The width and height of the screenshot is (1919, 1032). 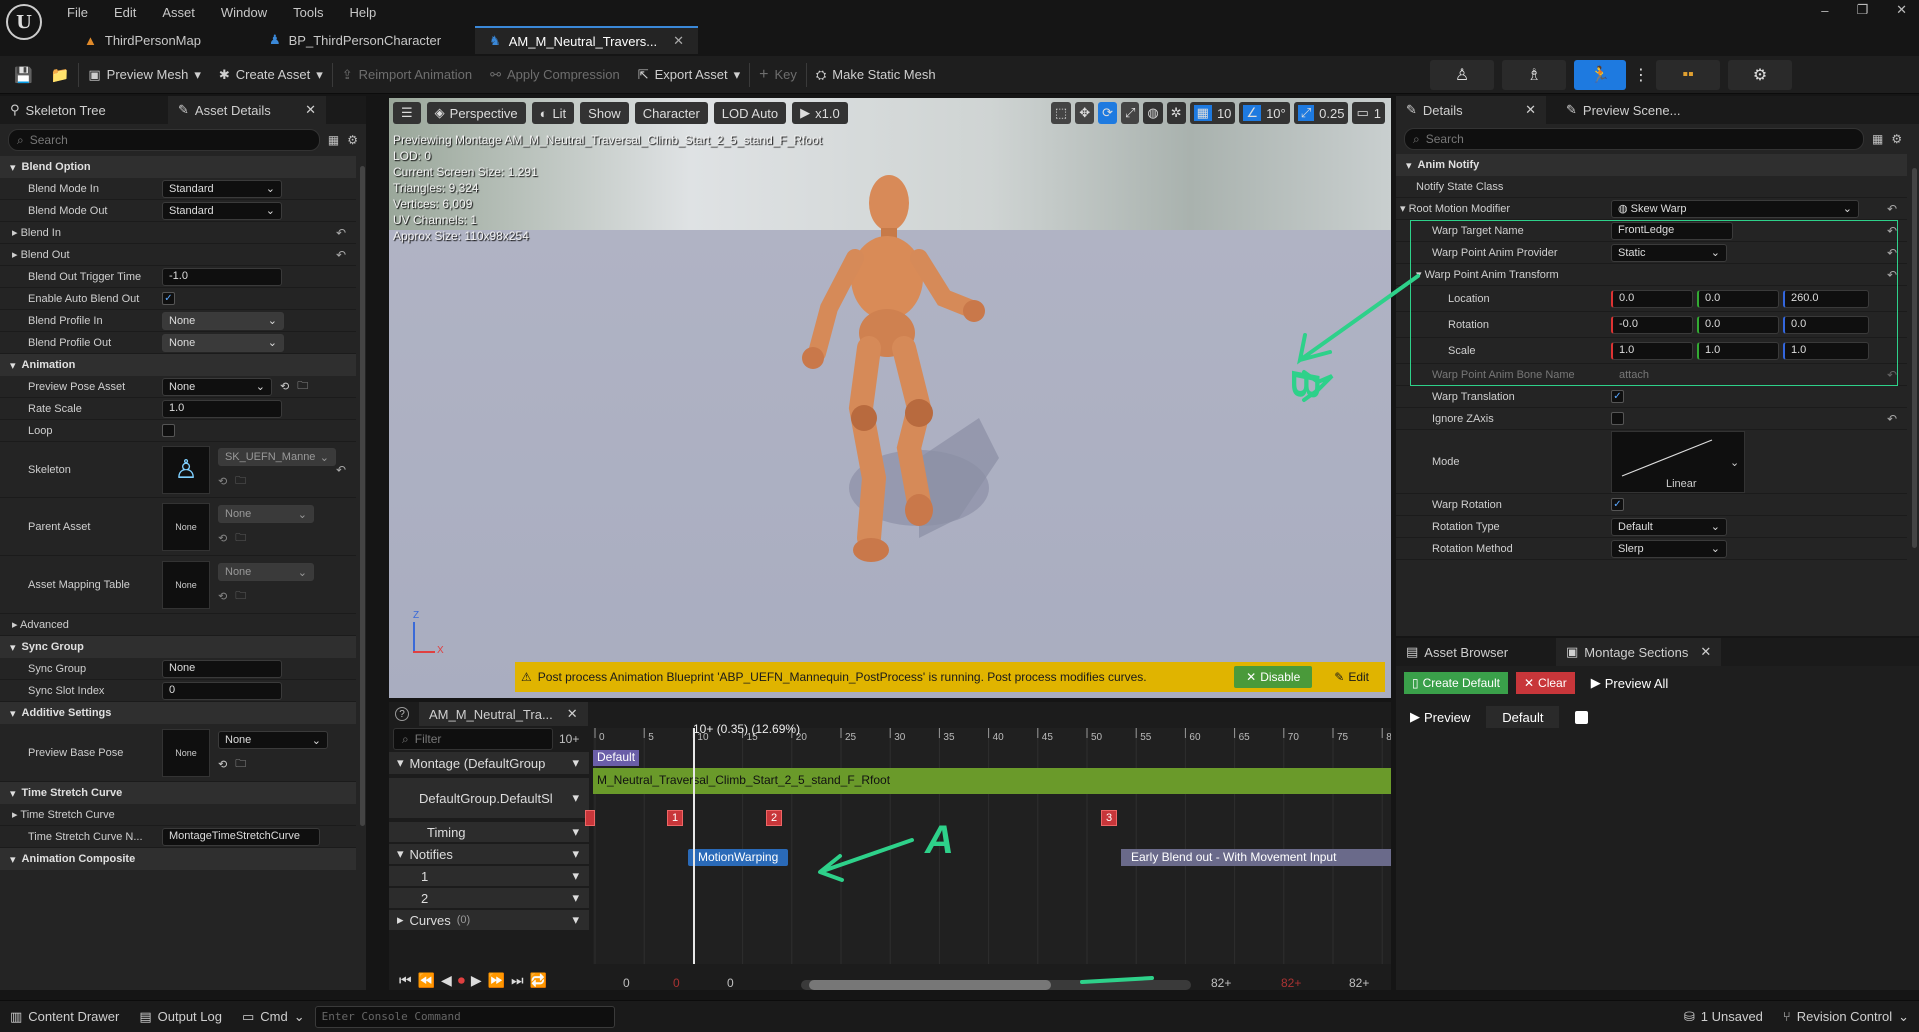 What do you see at coordinates (464, 1016) in the screenshot?
I see `console-input: Enter Console Command` at bounding box center [464, 1016].